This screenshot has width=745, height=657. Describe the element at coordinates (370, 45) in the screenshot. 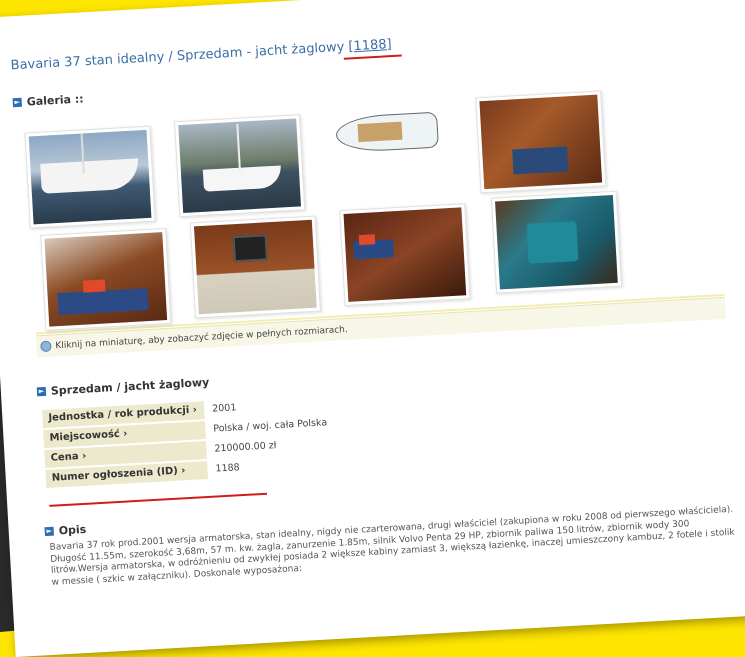

I see `title-id-link: [1188]` at that location.